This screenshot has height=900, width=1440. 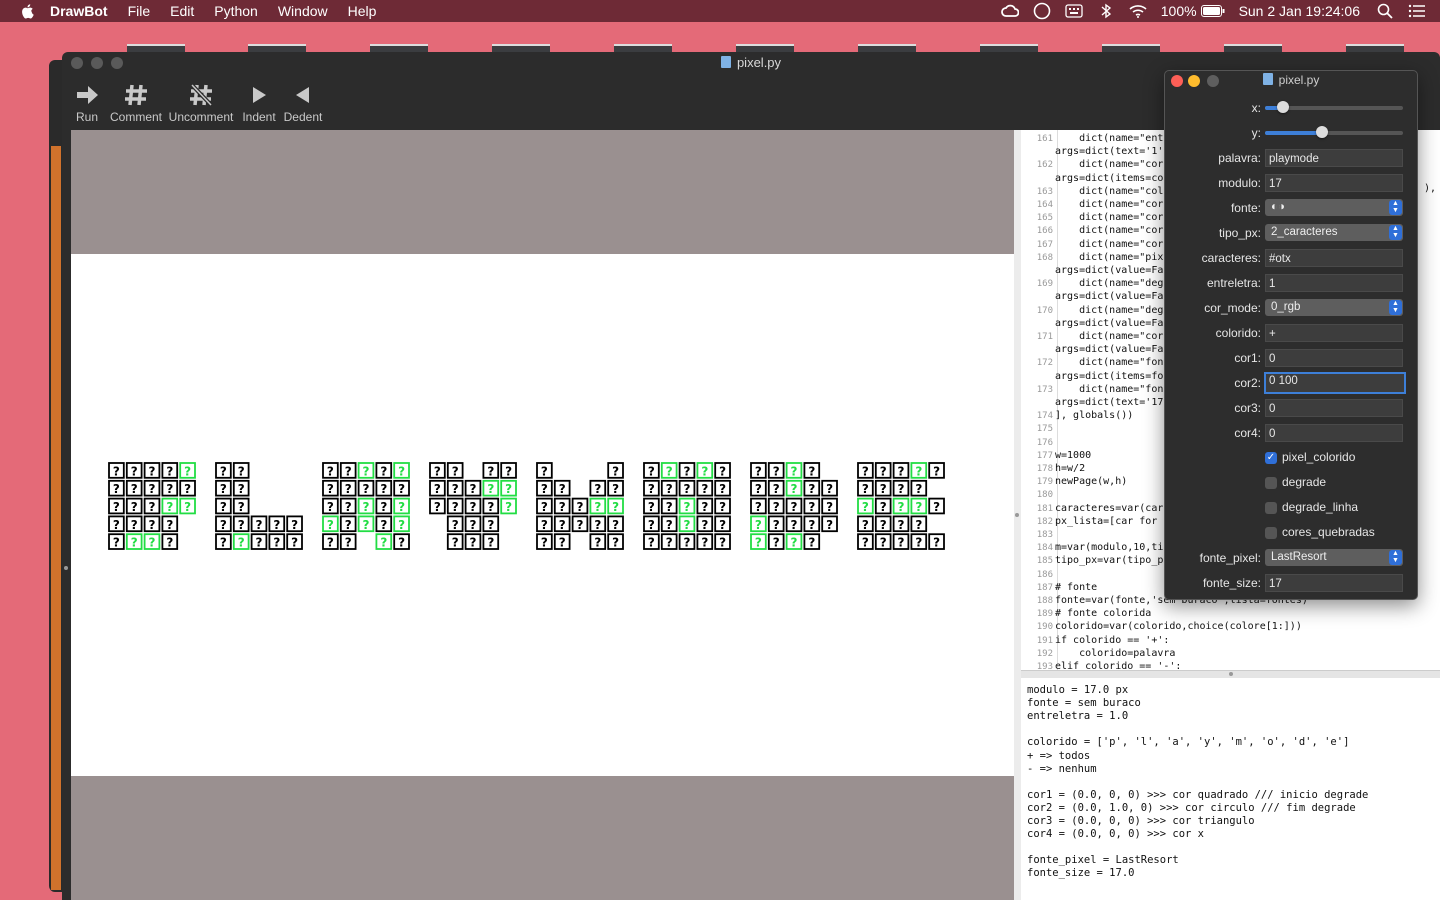 I want to click on list-icon, so click(x=1417, y=11).